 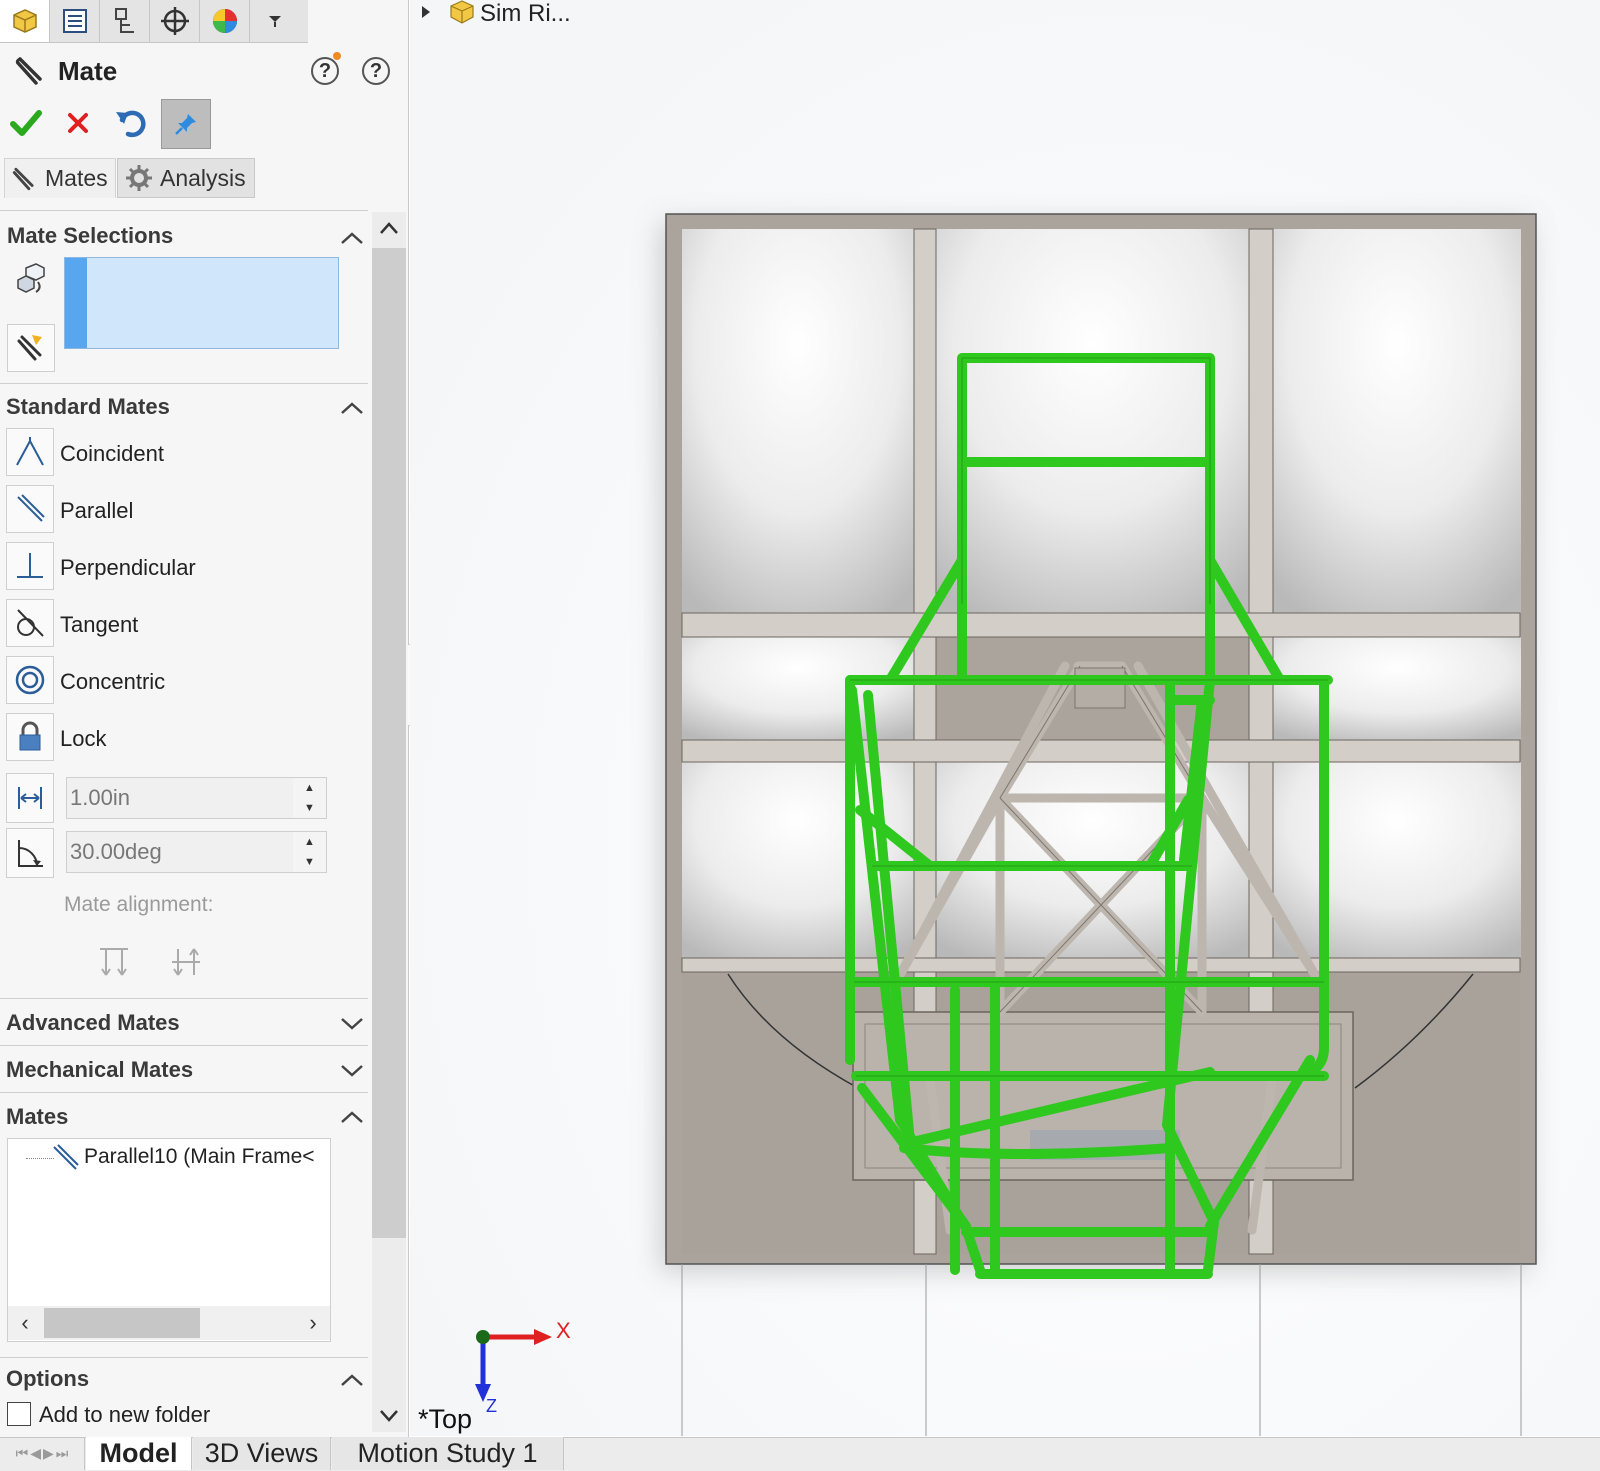 What do you see at coordinates (37, 1116) in the screenshot?
I see `mates-header: Mates` at bounding box center [37, 1116].